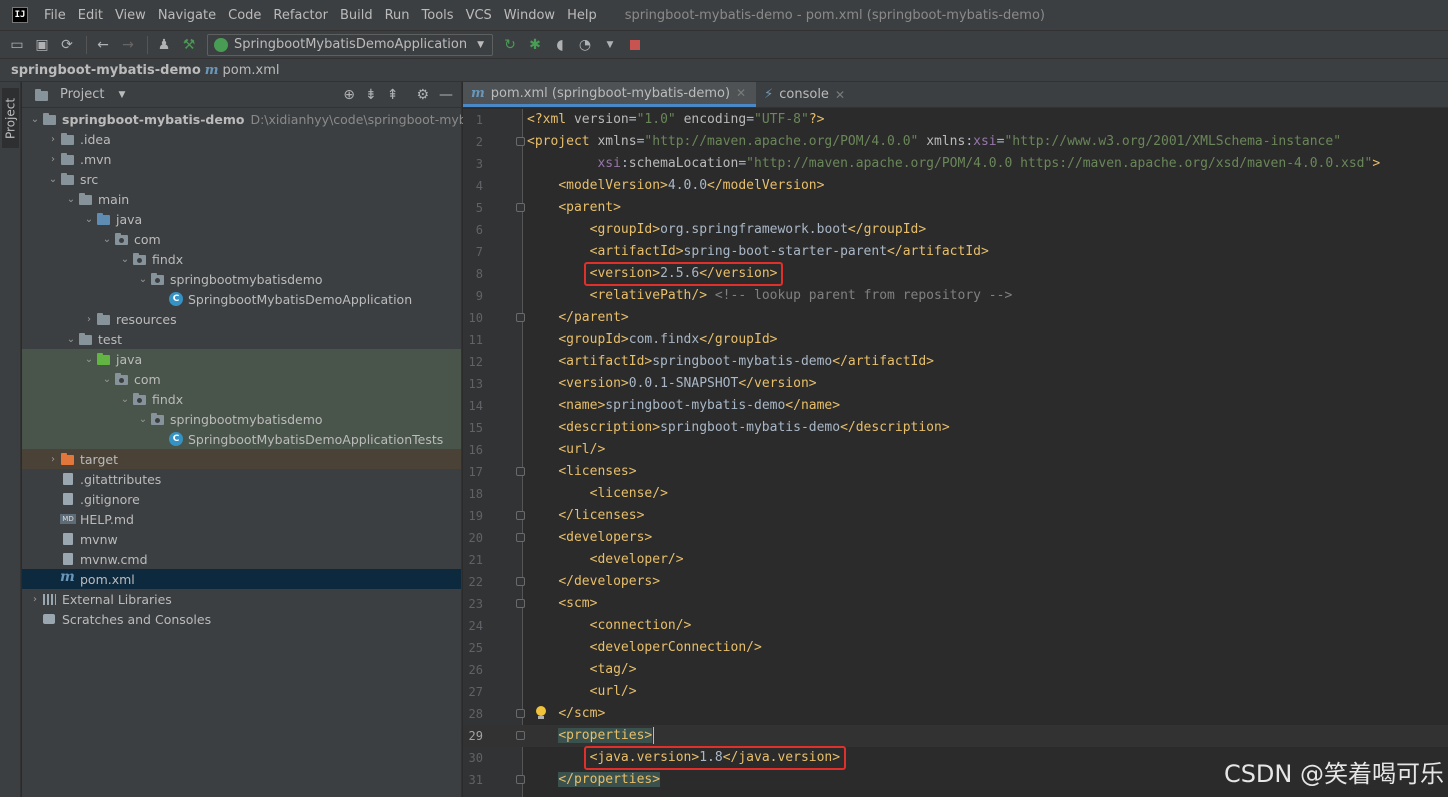 Image resolution: width=1448 pixels, height=797 pixels. Describe the element at coordinates (241, 619) in the screenshot. I see `tree-item-scratches-and-consoles: Scratches and Consoles` at that location.